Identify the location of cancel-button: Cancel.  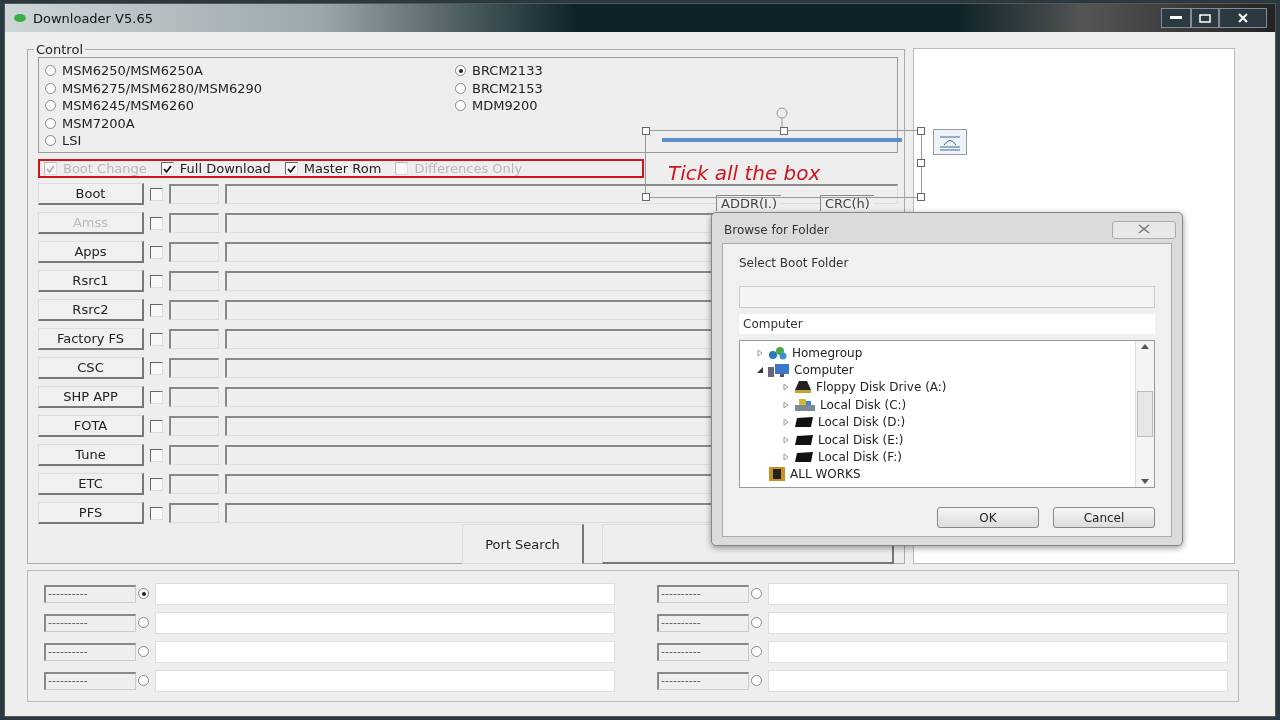
(1104, 517).